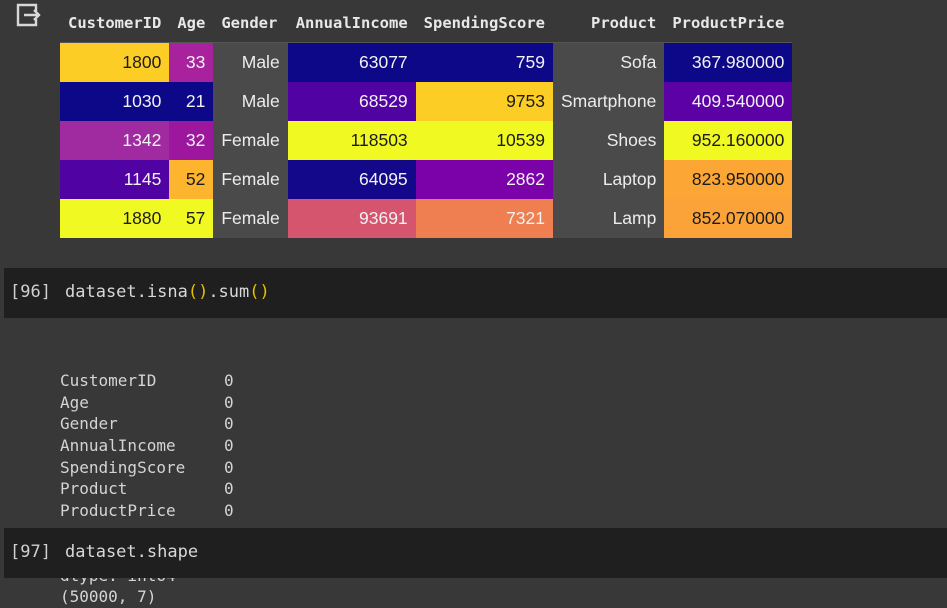 The height and width of the screenshot is (608, 947). I want to click on table-cell-productprice: 852.070000, so click(728, 218).